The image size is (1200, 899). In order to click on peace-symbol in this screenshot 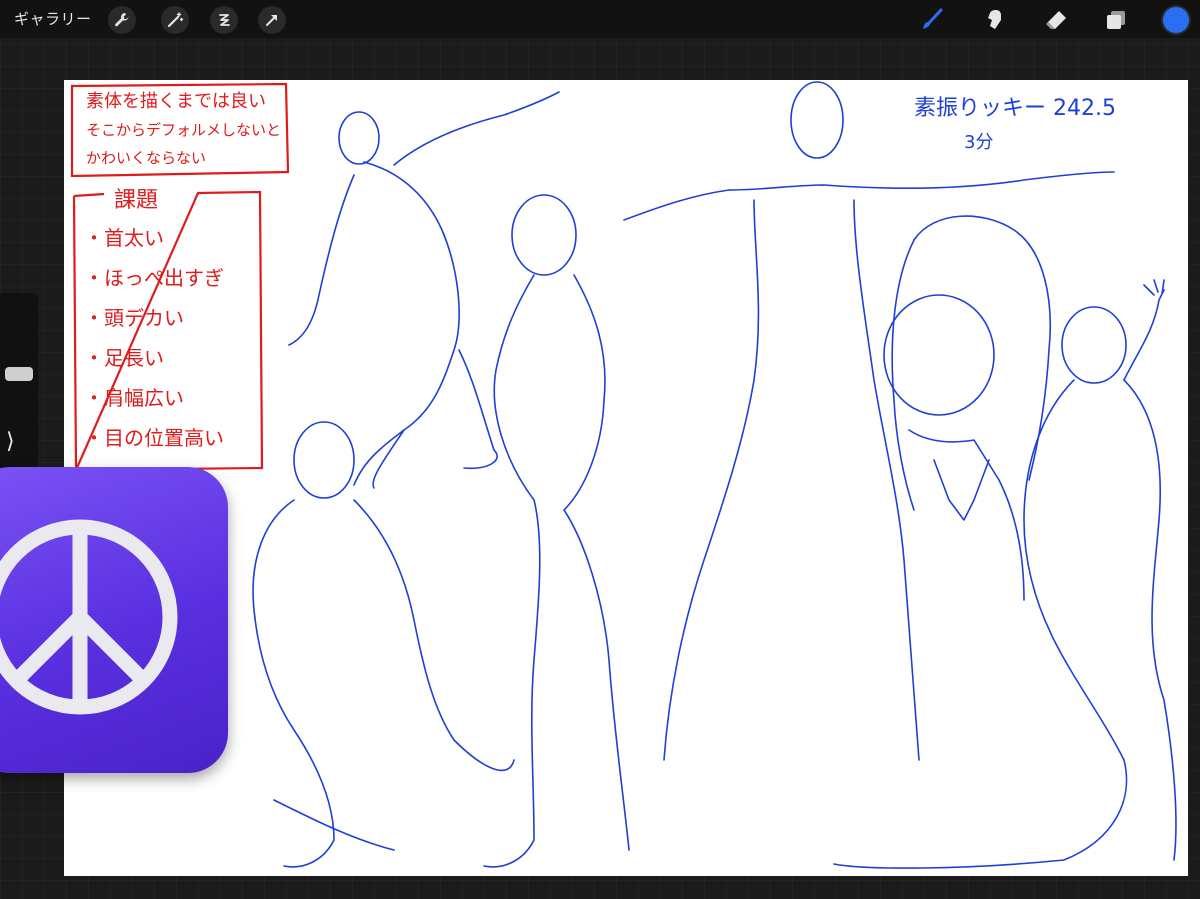, I will do `click(89, 617)`.